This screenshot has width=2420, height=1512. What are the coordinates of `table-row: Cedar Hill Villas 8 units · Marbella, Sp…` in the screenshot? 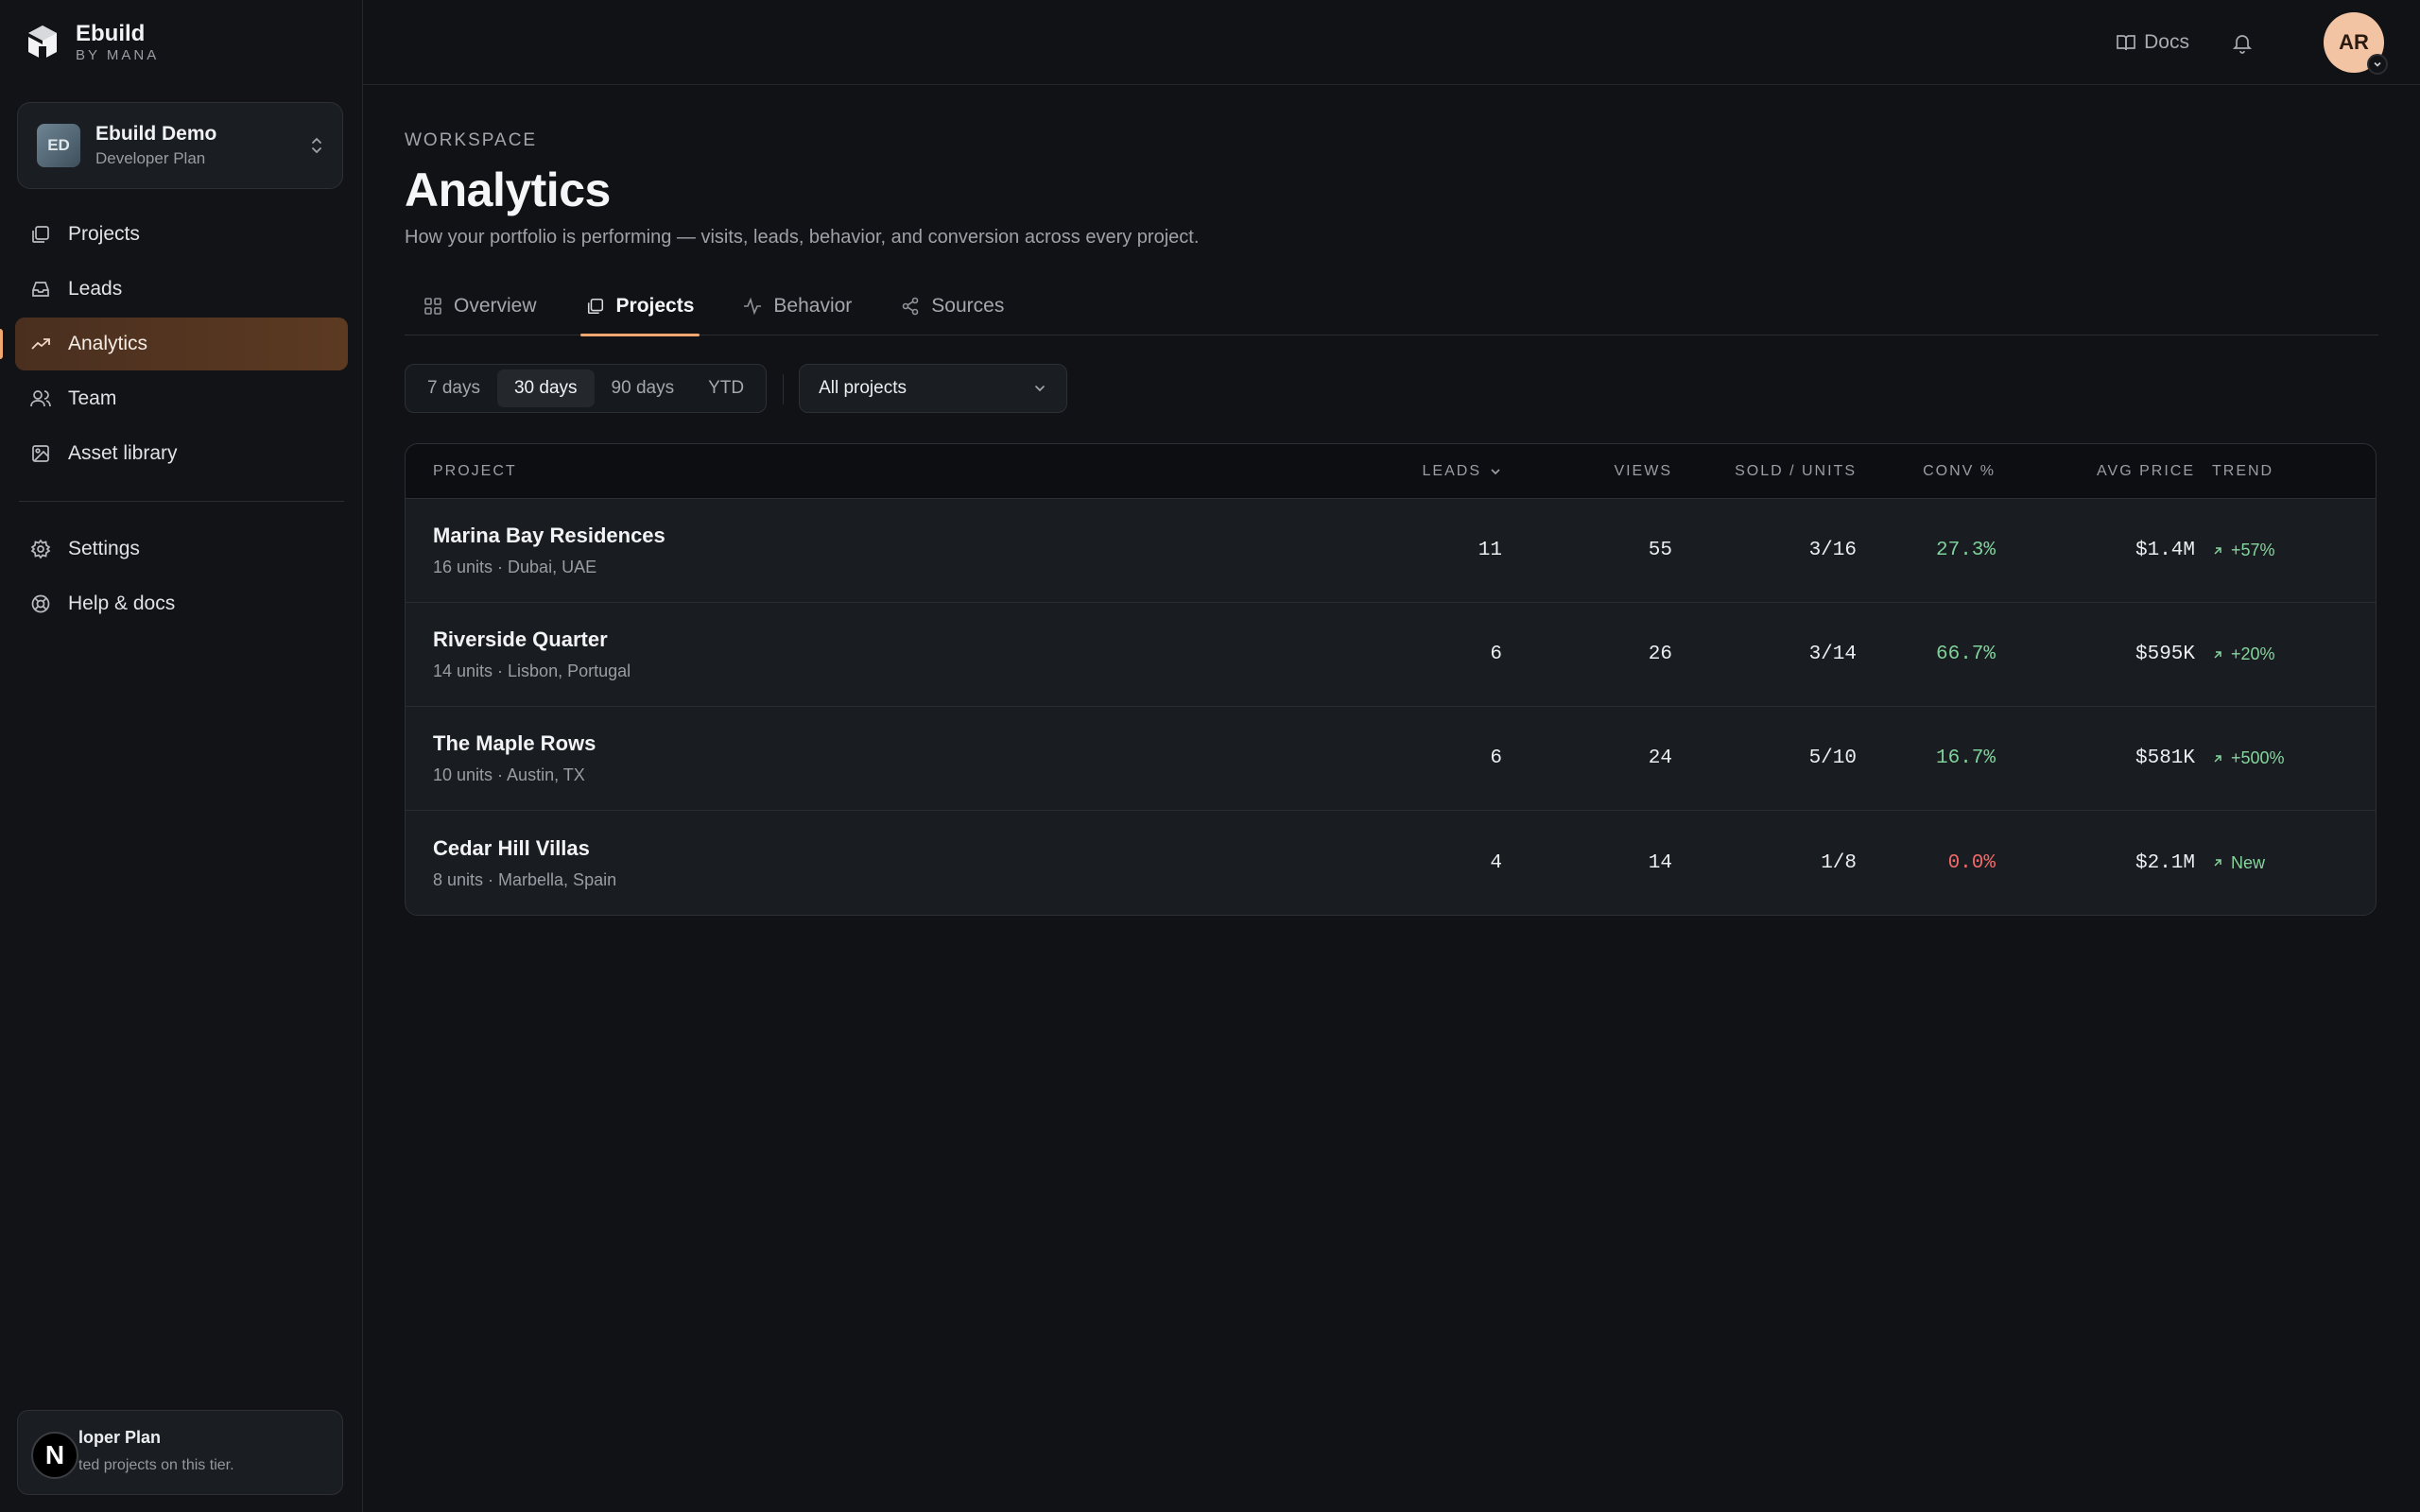 It's located at (1391, 863).